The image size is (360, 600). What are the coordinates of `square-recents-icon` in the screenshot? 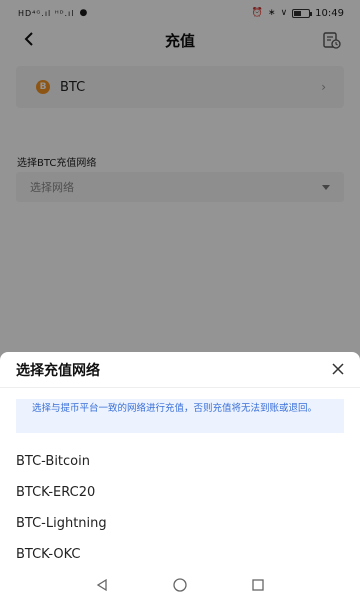 It's located at (258, 585).